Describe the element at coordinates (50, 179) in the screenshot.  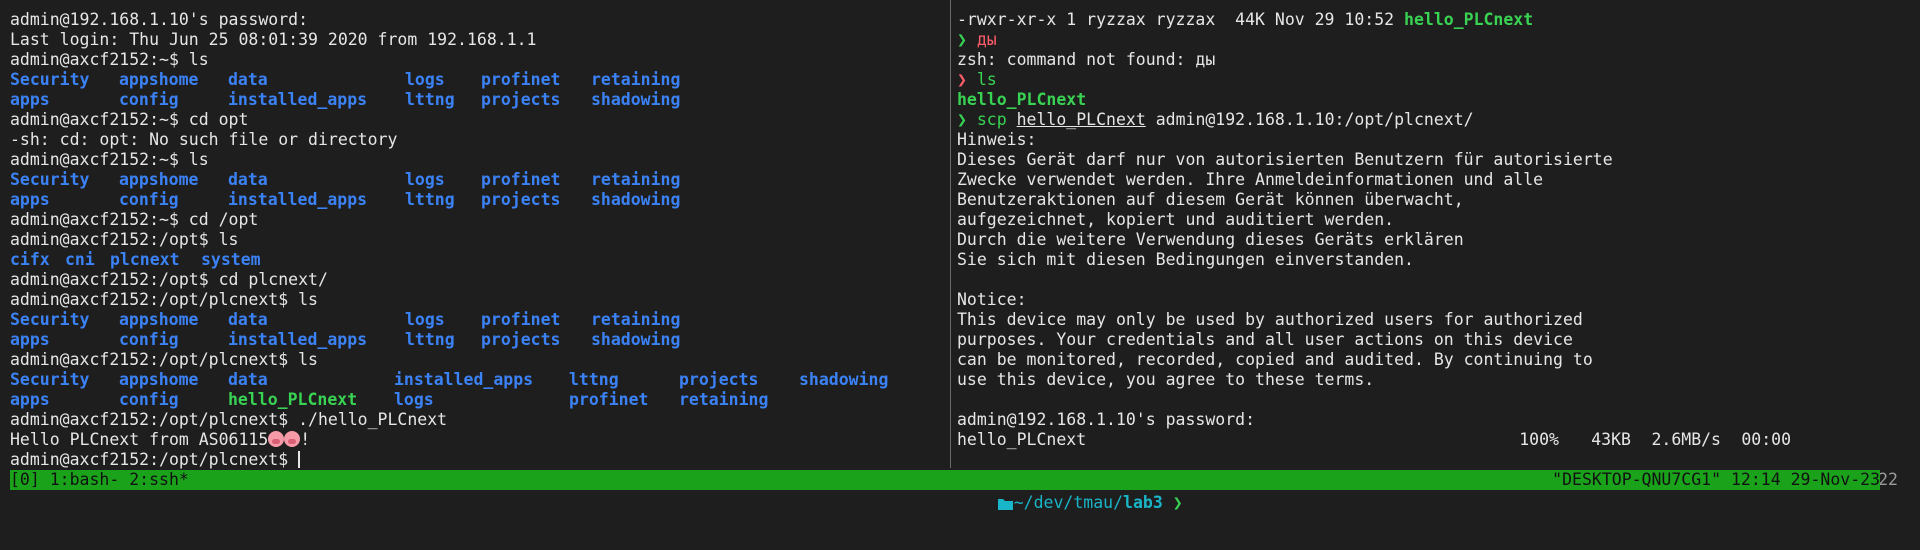
I see `dir-entry: Security` at that location.